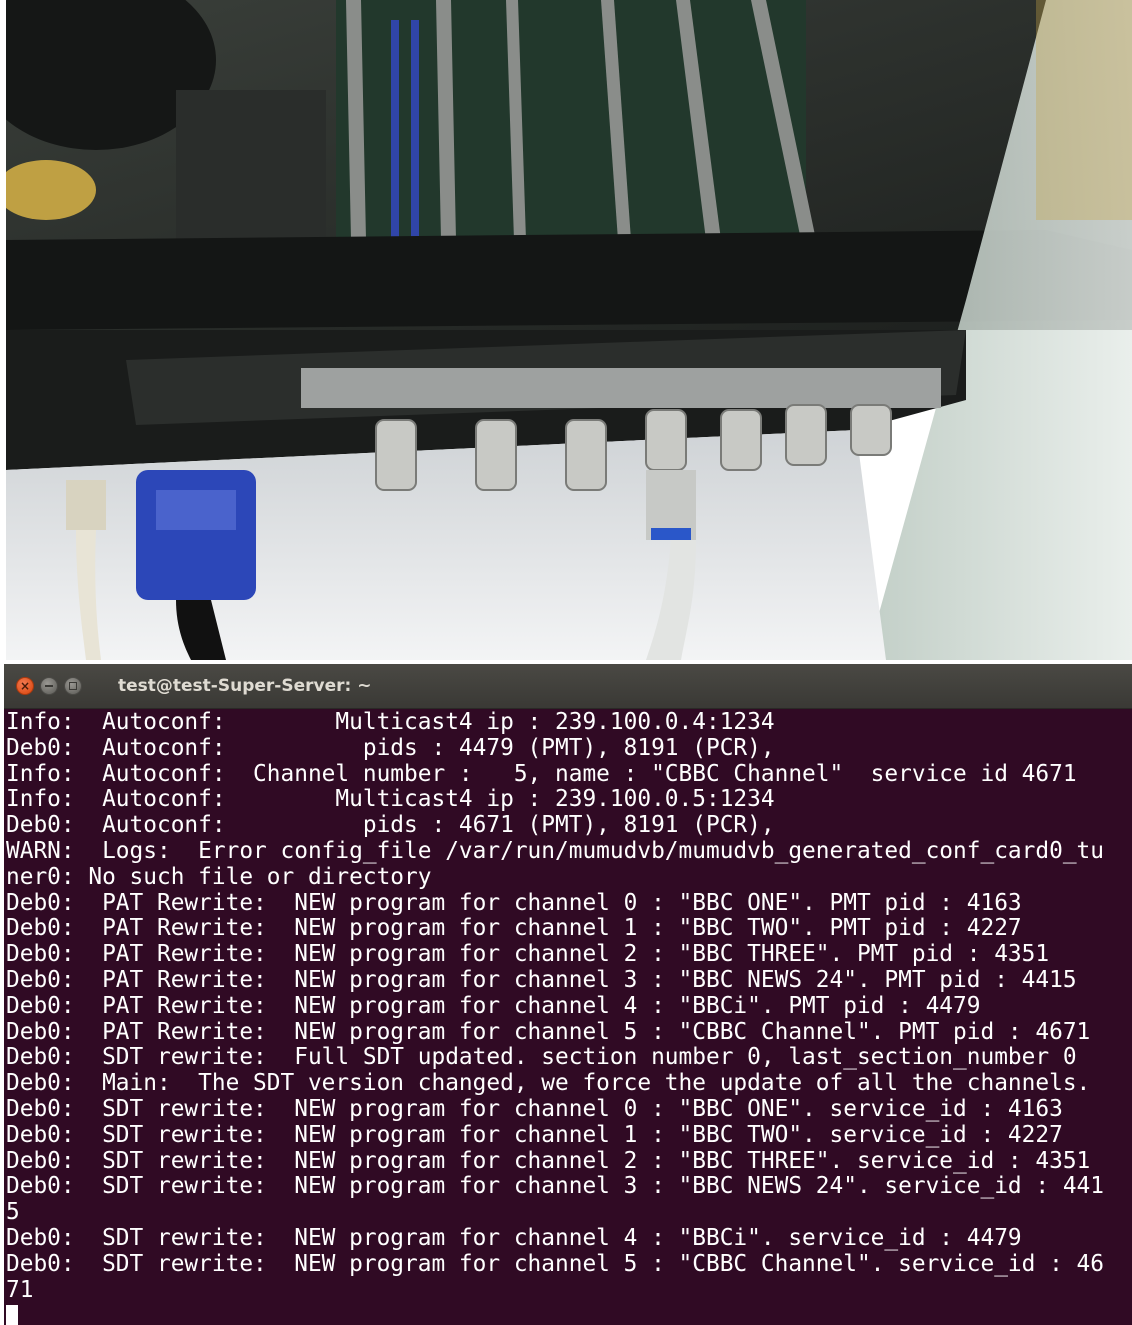  I want to click on maximize-button, so click(73, 686).